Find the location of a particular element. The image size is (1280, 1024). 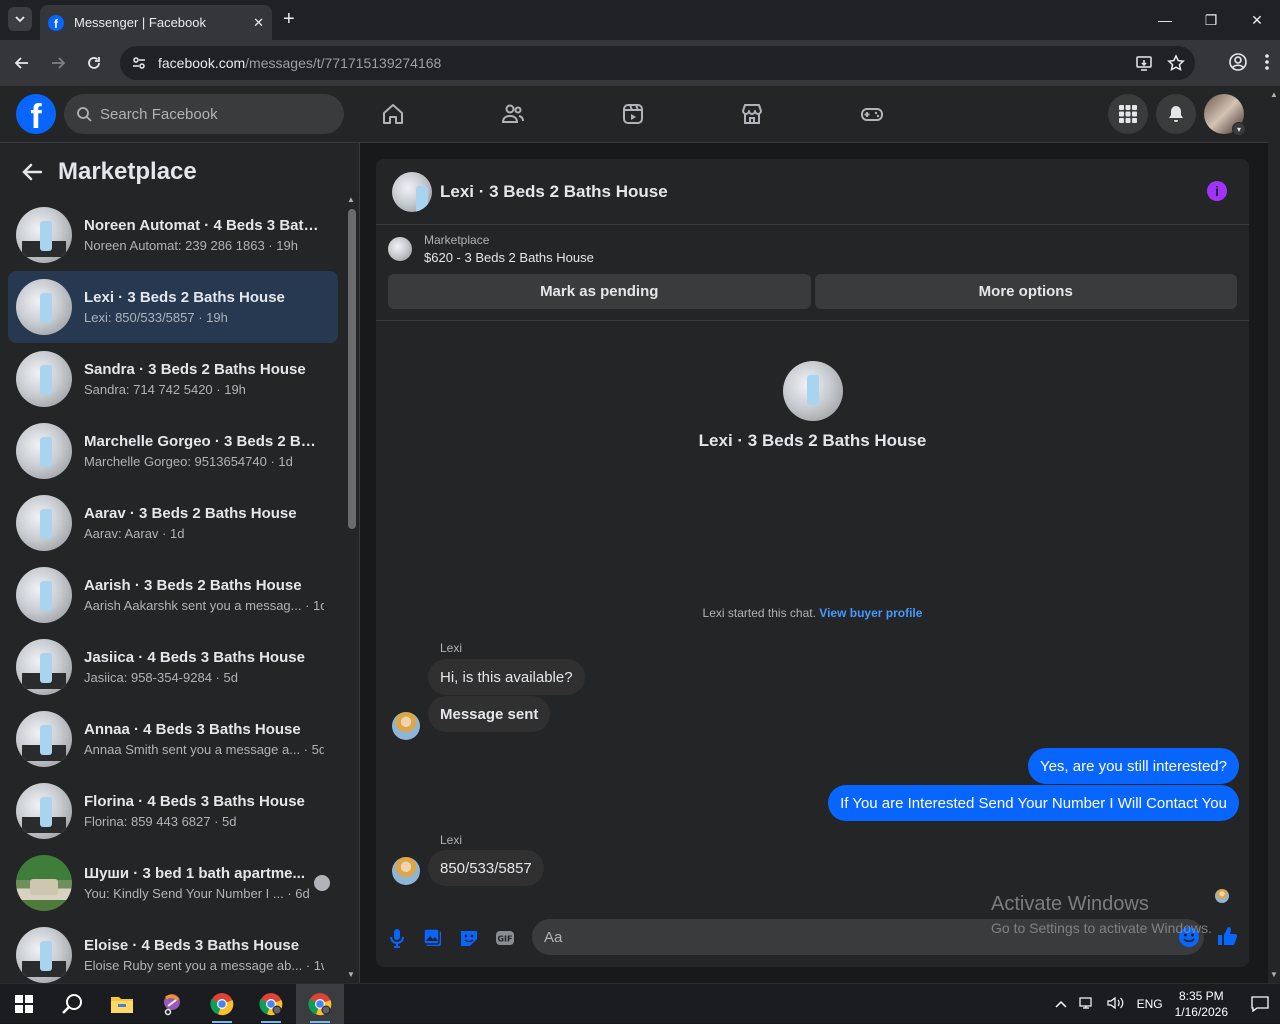

view-buyer-profile-link: View buyer profile is located at coordinates (870, 613).